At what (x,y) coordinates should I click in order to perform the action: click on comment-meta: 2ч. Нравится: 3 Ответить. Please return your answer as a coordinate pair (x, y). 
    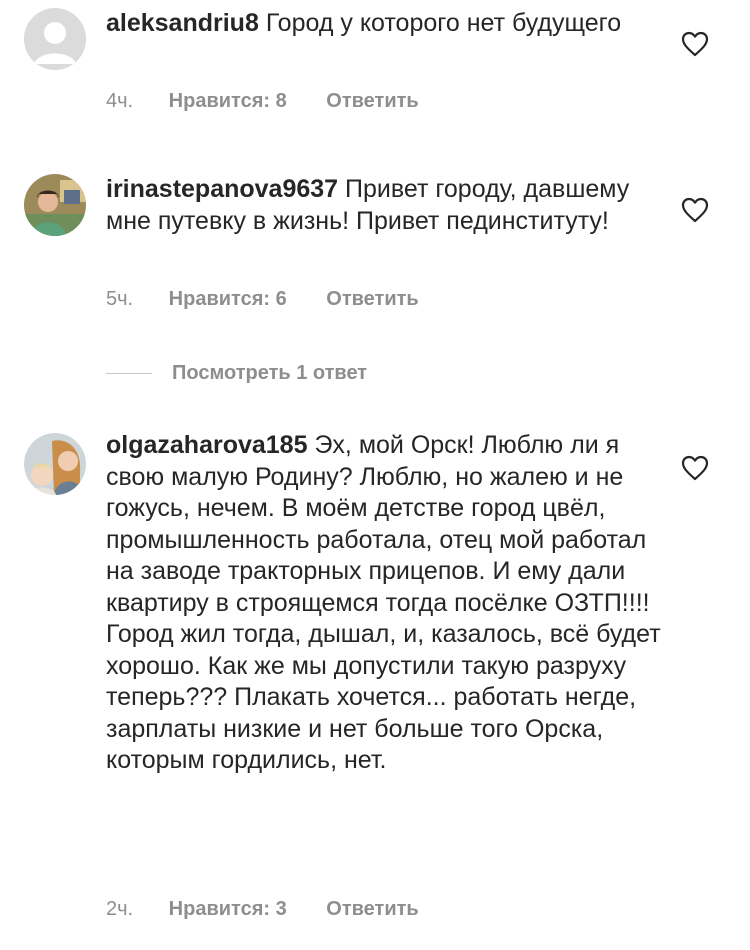
    Looking at the image, I should click on (262, 909).